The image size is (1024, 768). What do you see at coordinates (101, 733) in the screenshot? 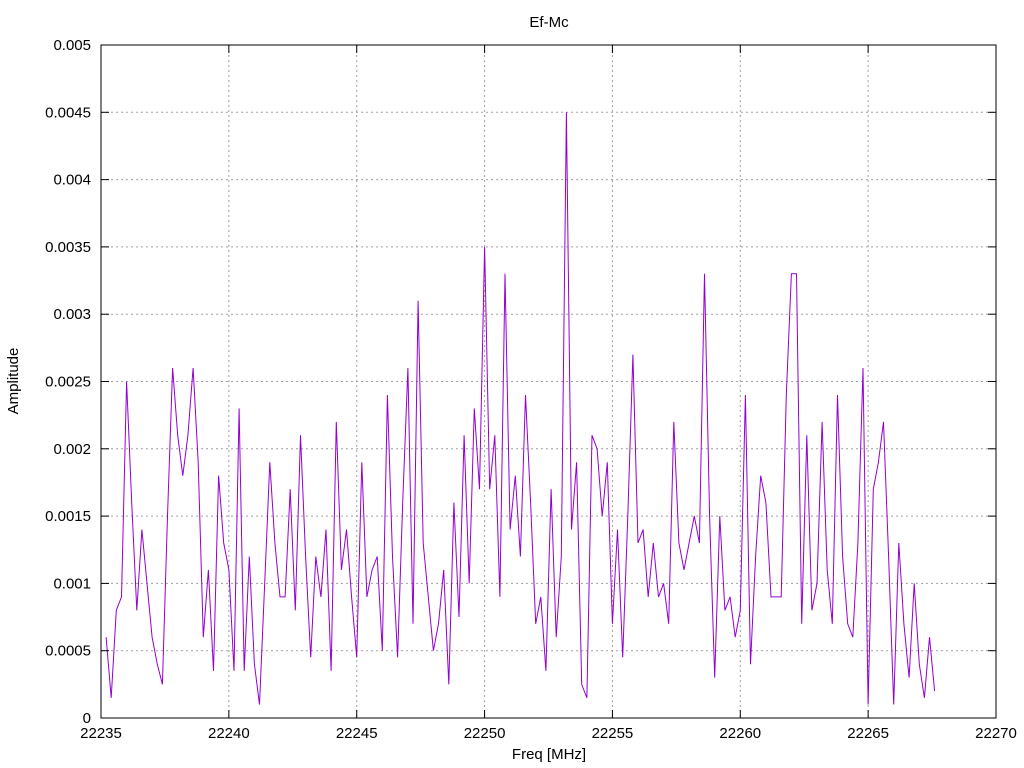
I see `x-tick-label: 22235` at bounding box center [101, 733].